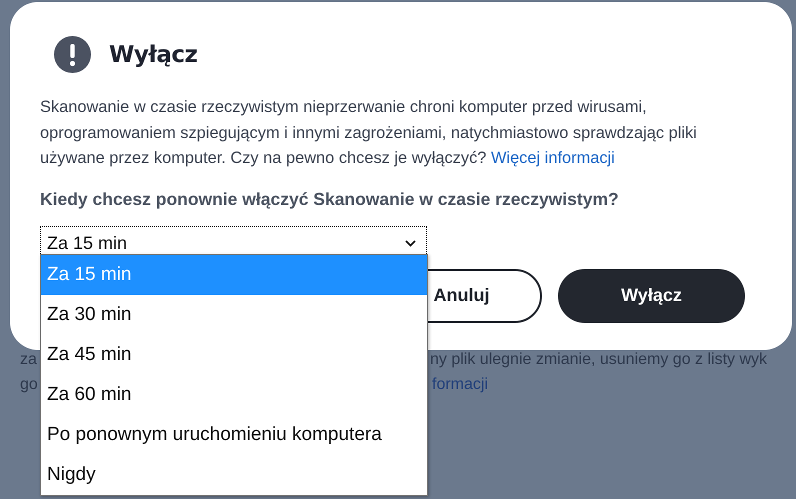 The width and height of the screenshot is (796, 499). What do you see at coordinates (651, 295) in the screenshot?
I see `turn-off-button: Wyłącz` at bounding box center [651, 295].